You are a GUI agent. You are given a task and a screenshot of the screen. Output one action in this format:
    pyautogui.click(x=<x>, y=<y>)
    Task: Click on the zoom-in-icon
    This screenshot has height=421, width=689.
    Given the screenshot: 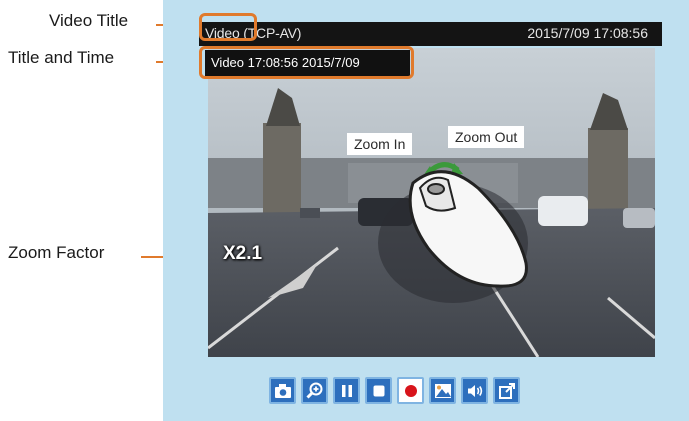 What is the action you would take?
    pyautogui.click(x=313, y=390)
    